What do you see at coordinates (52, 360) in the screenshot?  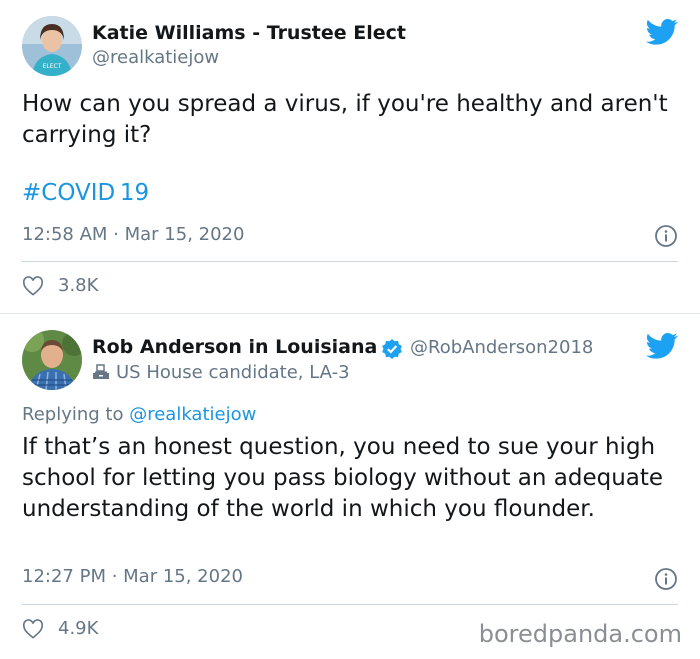 I see `avatar-rob` at bounding box center [52, 360].